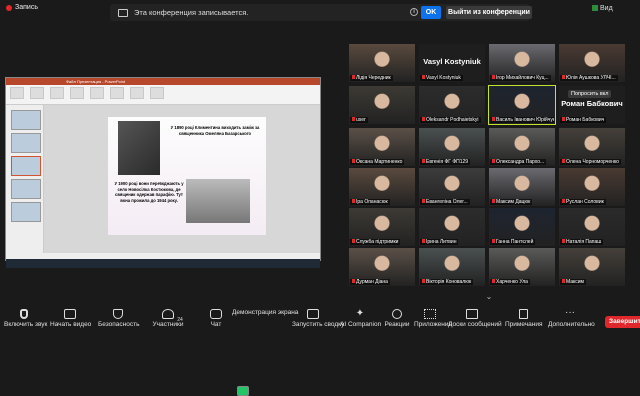  Describe the element at coordinates (431, 12) in the screenshot. I see `ok-button: OK` at that location.